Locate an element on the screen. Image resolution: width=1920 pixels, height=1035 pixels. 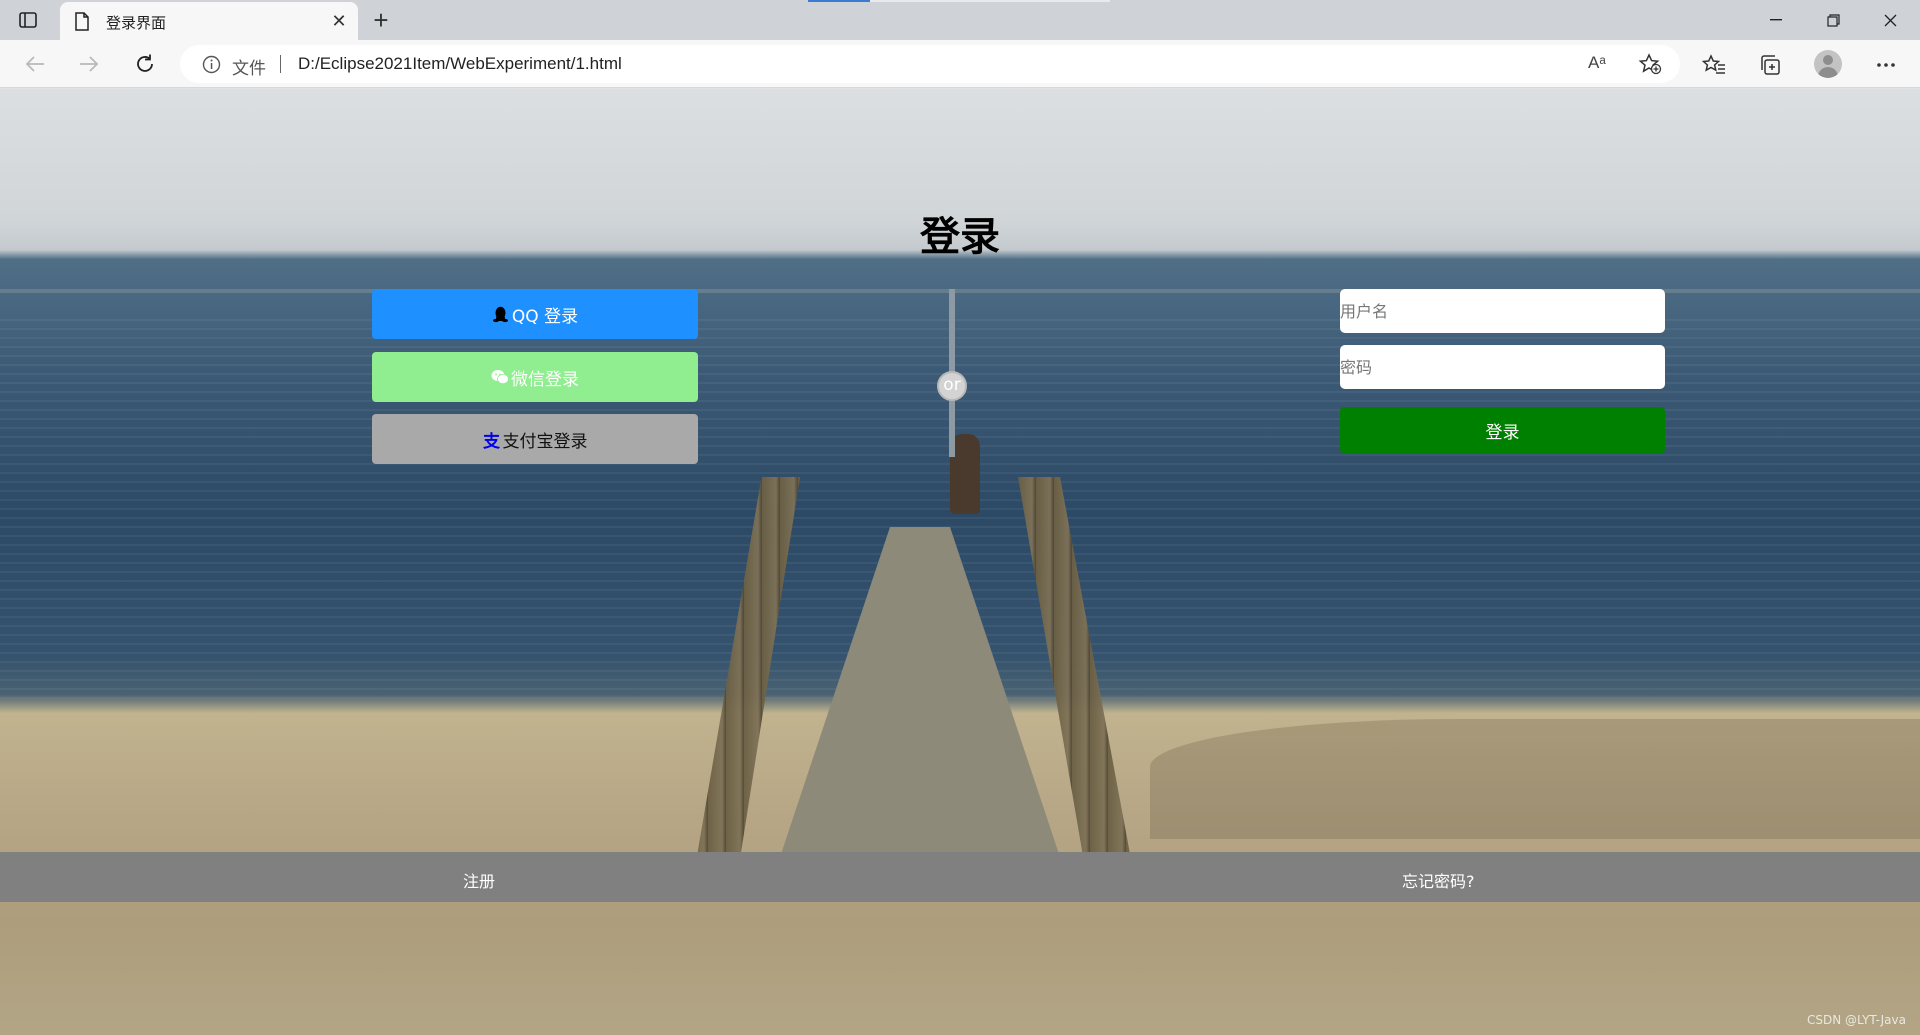
add-favorite-icon is located at coordinates (1650, 64).